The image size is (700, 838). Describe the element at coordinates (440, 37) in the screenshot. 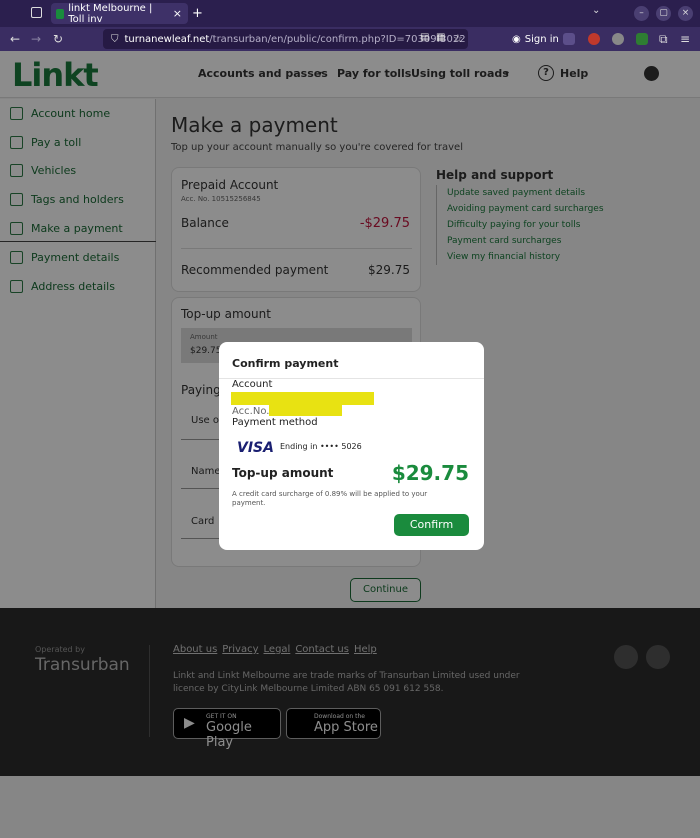

I see `grid-icon: ▦` at that location.